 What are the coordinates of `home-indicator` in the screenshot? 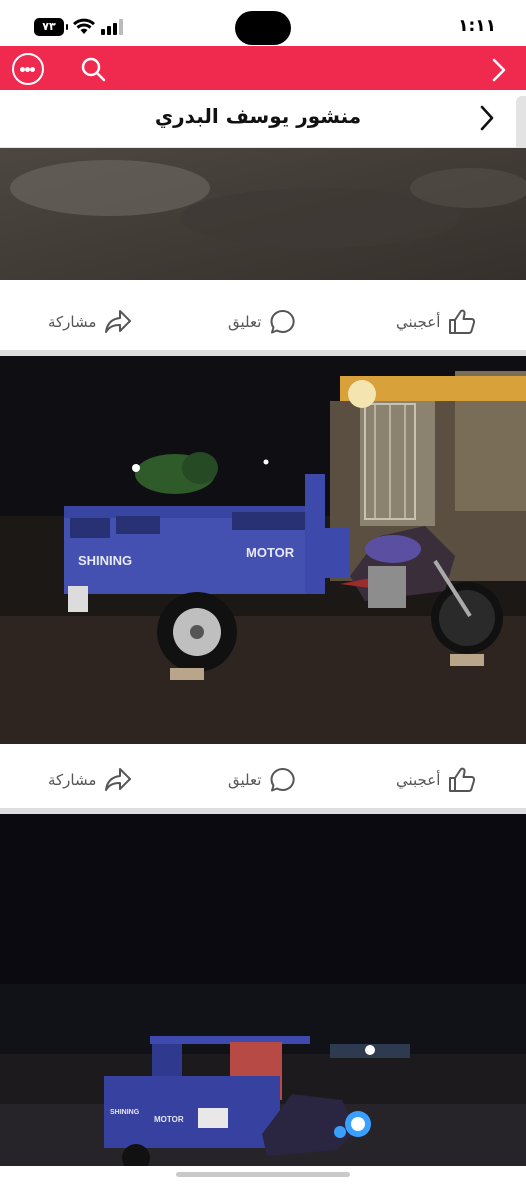 It's located at (263, 1174).